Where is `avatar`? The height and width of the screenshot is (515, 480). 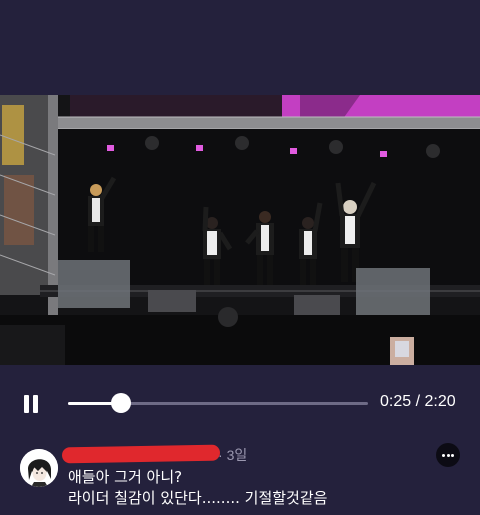
avatar is located at coordinates (39, 468).